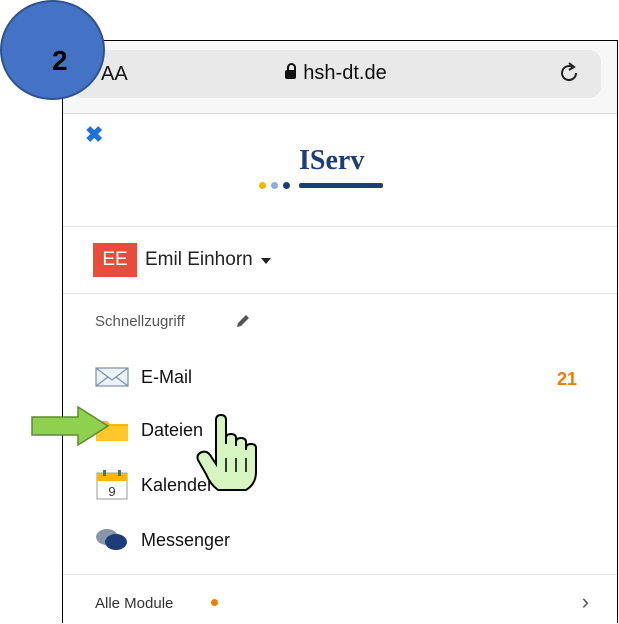  I want to click on user-menu: EE Emil Einhorn, so click(182, 260).